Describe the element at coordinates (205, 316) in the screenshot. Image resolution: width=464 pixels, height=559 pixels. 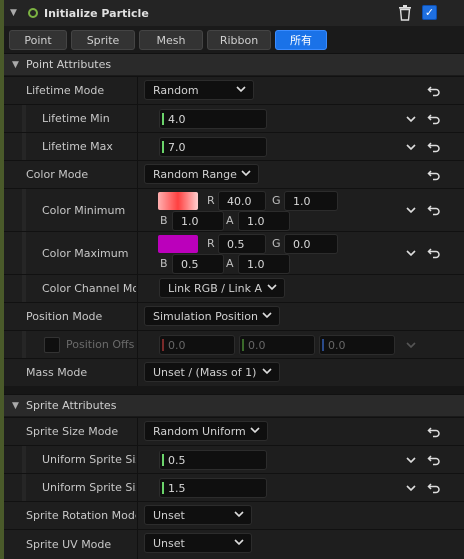
I see `dropdown-value: Simulation Position` at that location.